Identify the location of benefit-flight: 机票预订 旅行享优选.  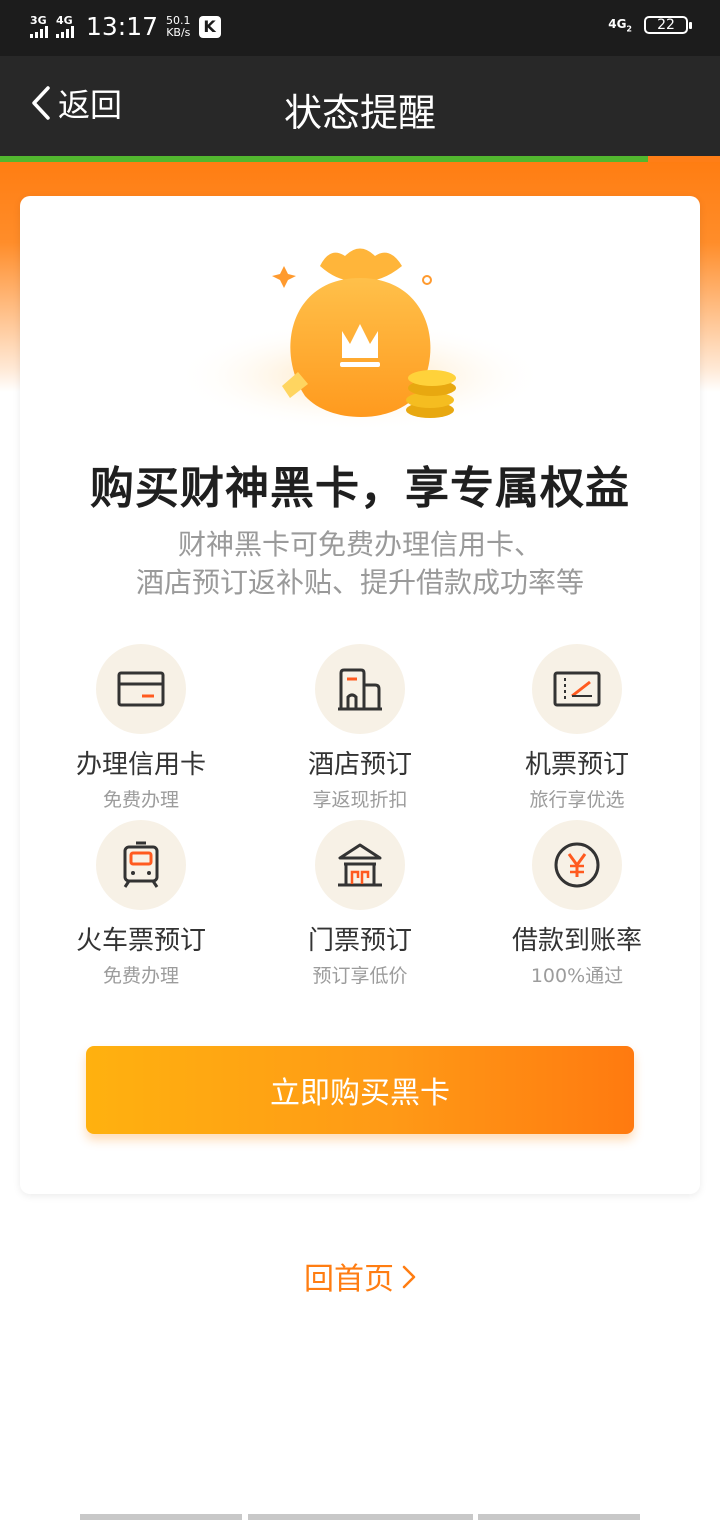
(577, 728).